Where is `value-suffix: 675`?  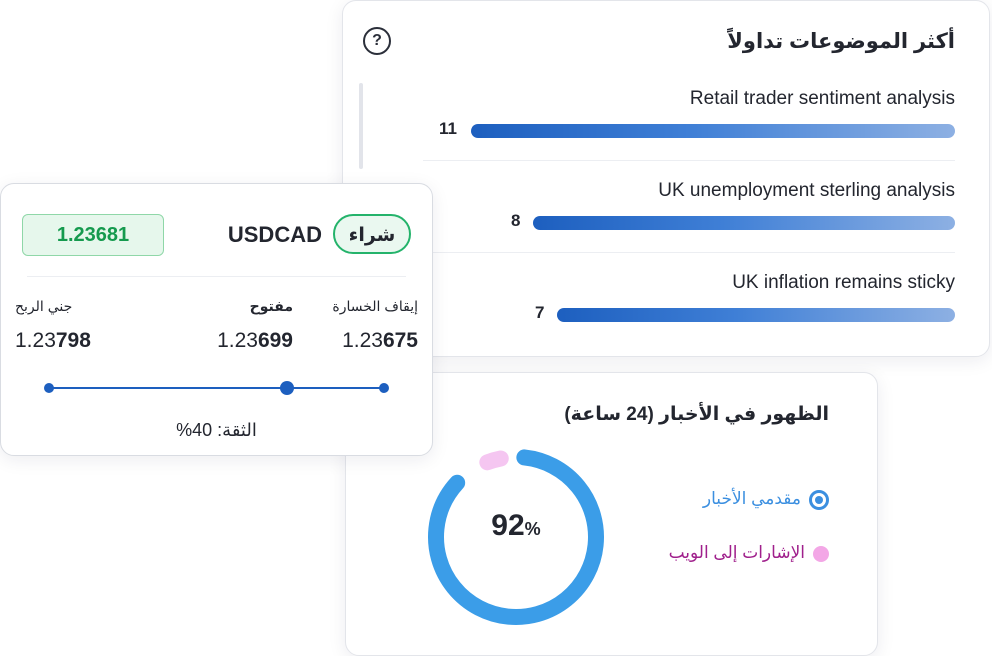
value-suffix: 675 is located at coordinates (400, 340).